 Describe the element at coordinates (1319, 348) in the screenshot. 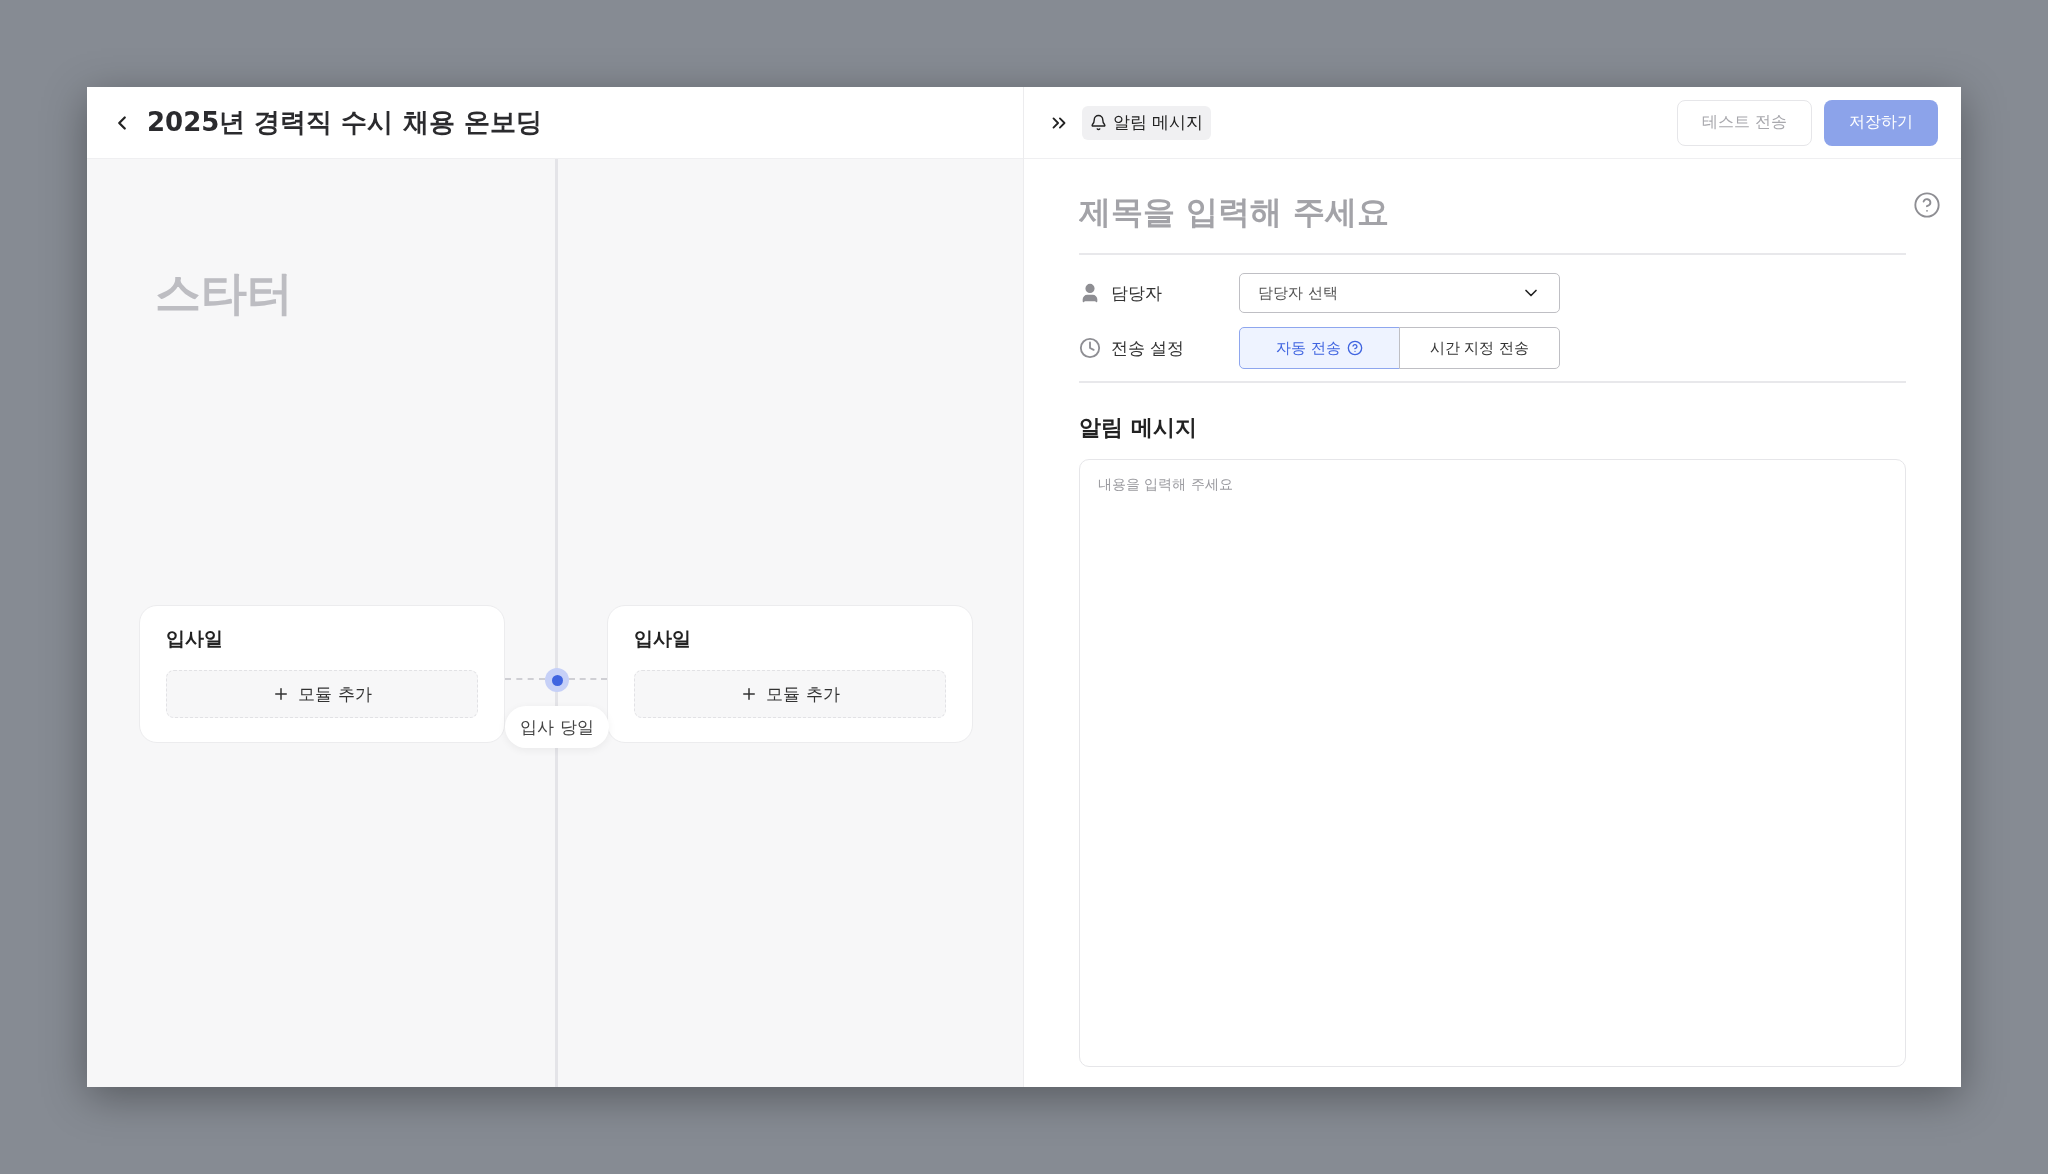

I see `send-option-button: 자동 전송` at that location.